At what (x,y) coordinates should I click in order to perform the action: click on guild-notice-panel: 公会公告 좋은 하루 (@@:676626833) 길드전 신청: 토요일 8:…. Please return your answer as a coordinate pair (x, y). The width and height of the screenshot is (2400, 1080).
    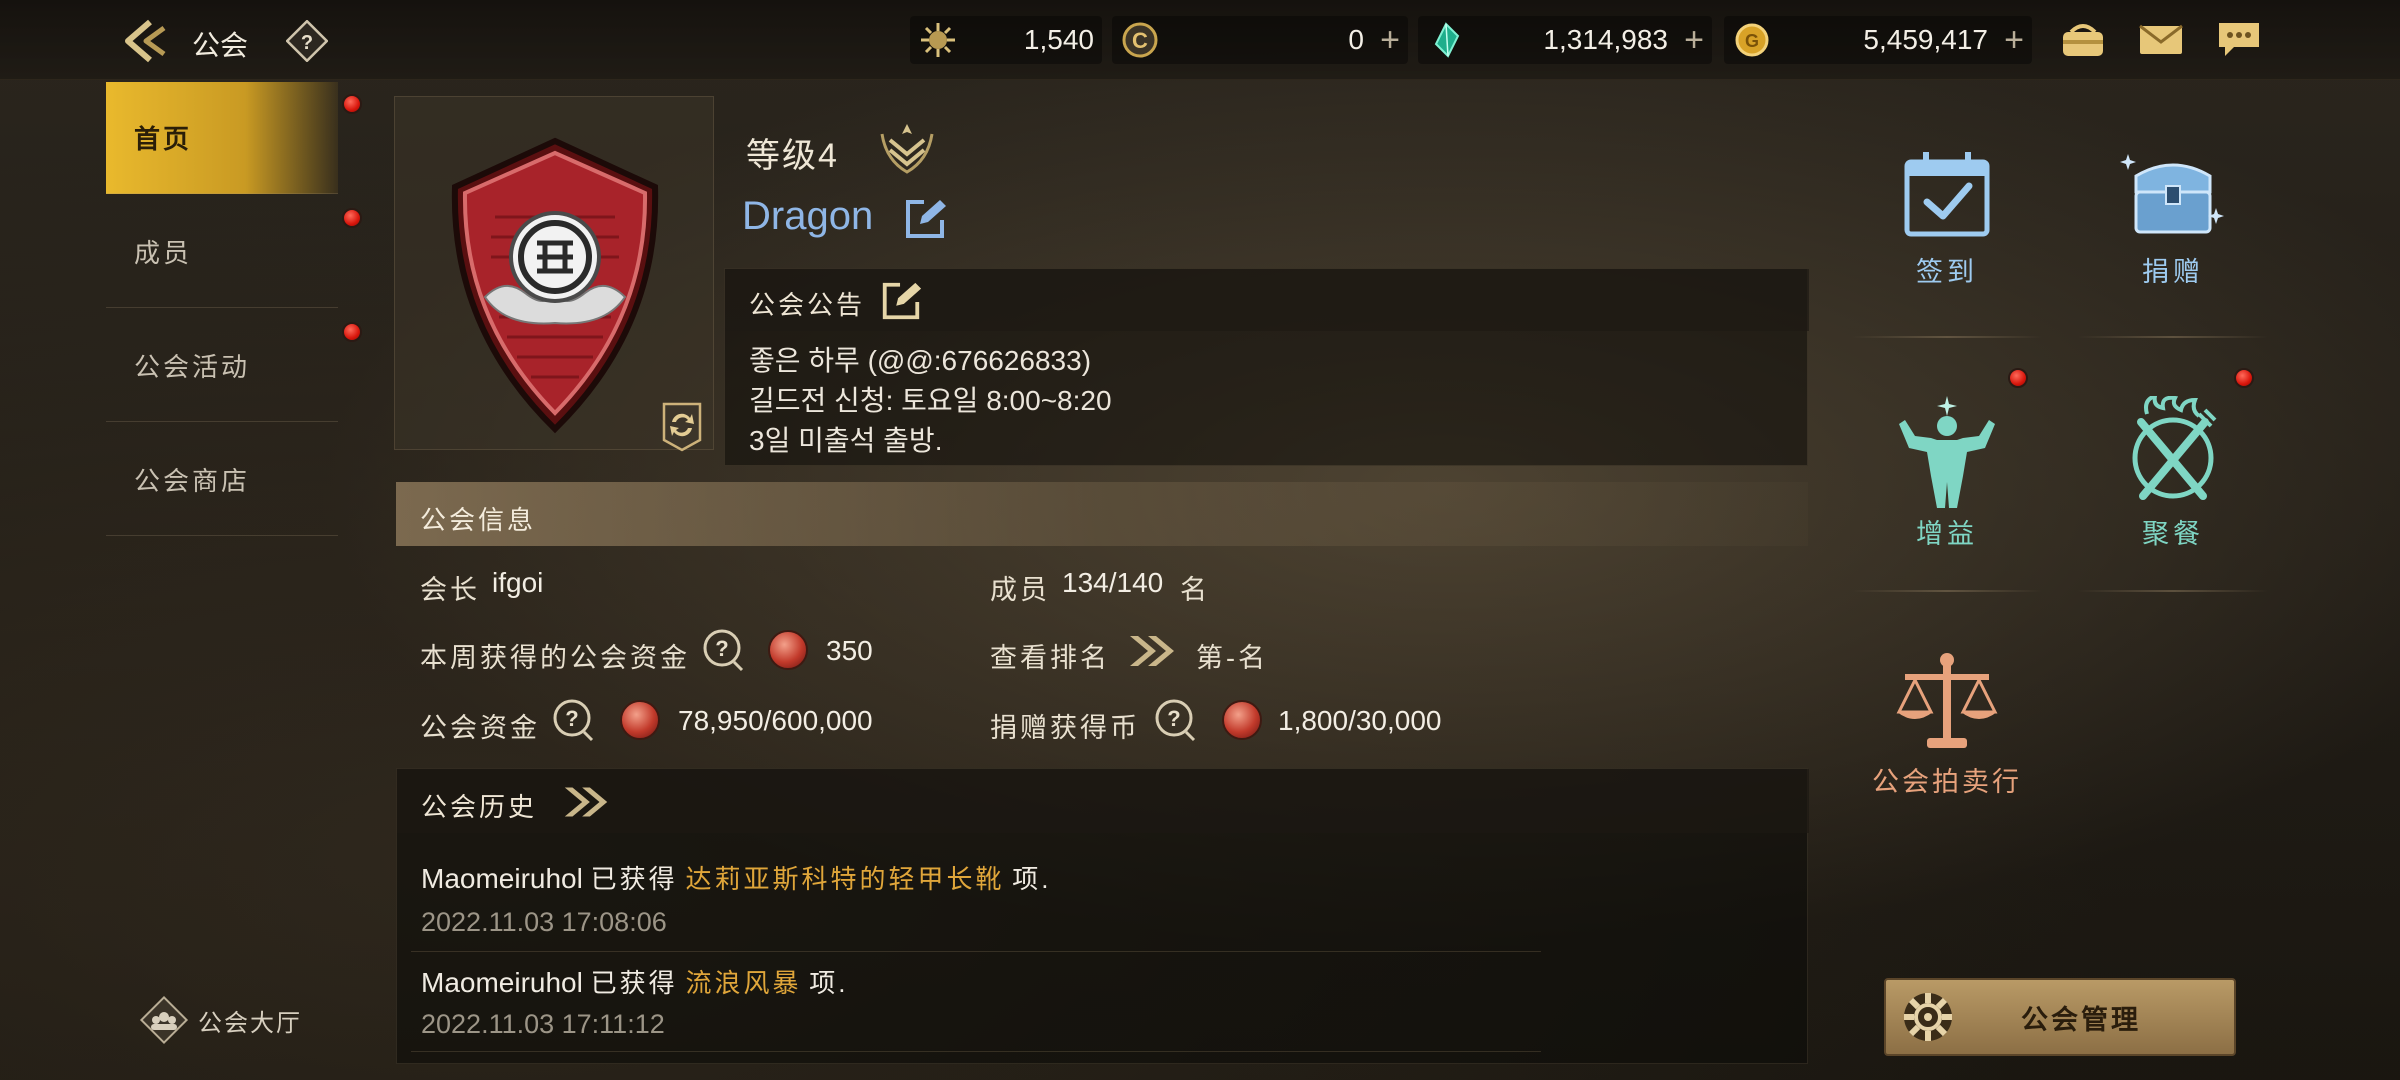
    Looking at the image, I should click on (1266, 367).